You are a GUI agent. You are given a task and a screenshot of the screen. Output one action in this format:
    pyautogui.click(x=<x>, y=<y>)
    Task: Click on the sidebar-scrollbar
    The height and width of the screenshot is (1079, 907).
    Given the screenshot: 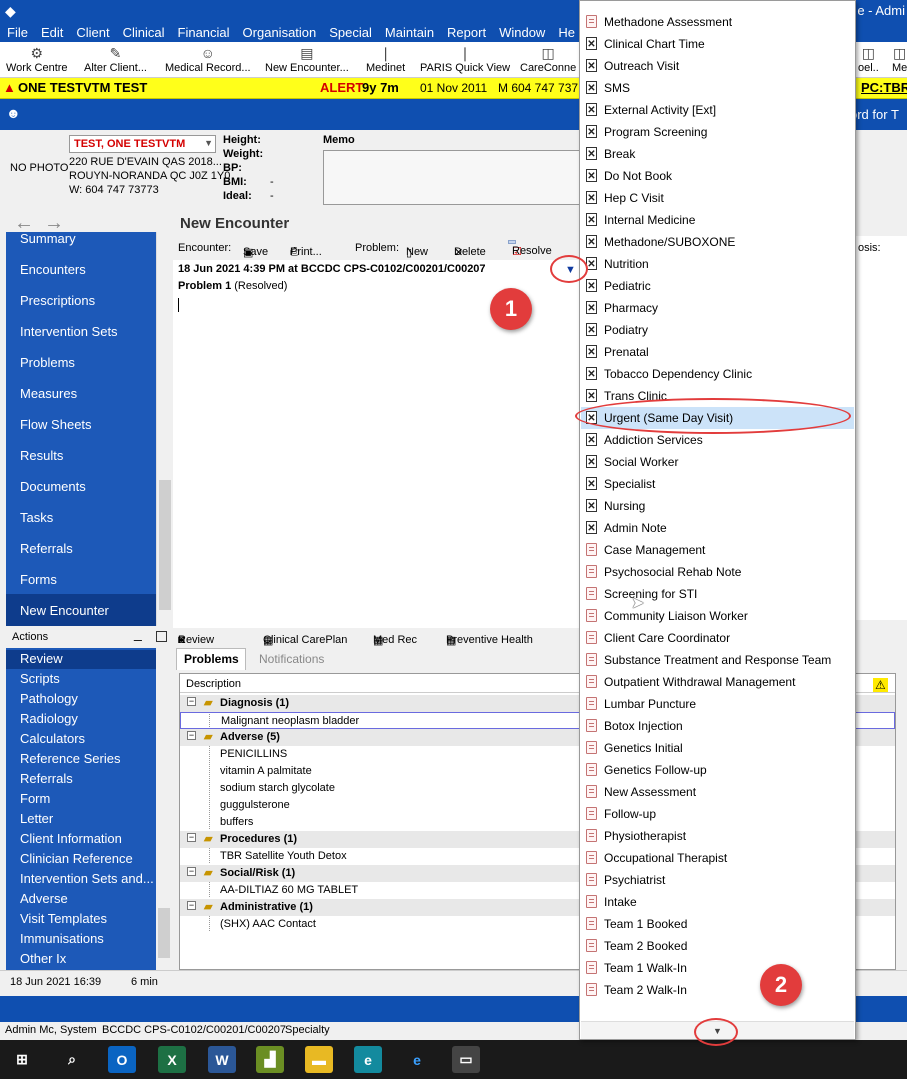 What is the action you would take?
    pyautogui.click(x=164, y=429)
    